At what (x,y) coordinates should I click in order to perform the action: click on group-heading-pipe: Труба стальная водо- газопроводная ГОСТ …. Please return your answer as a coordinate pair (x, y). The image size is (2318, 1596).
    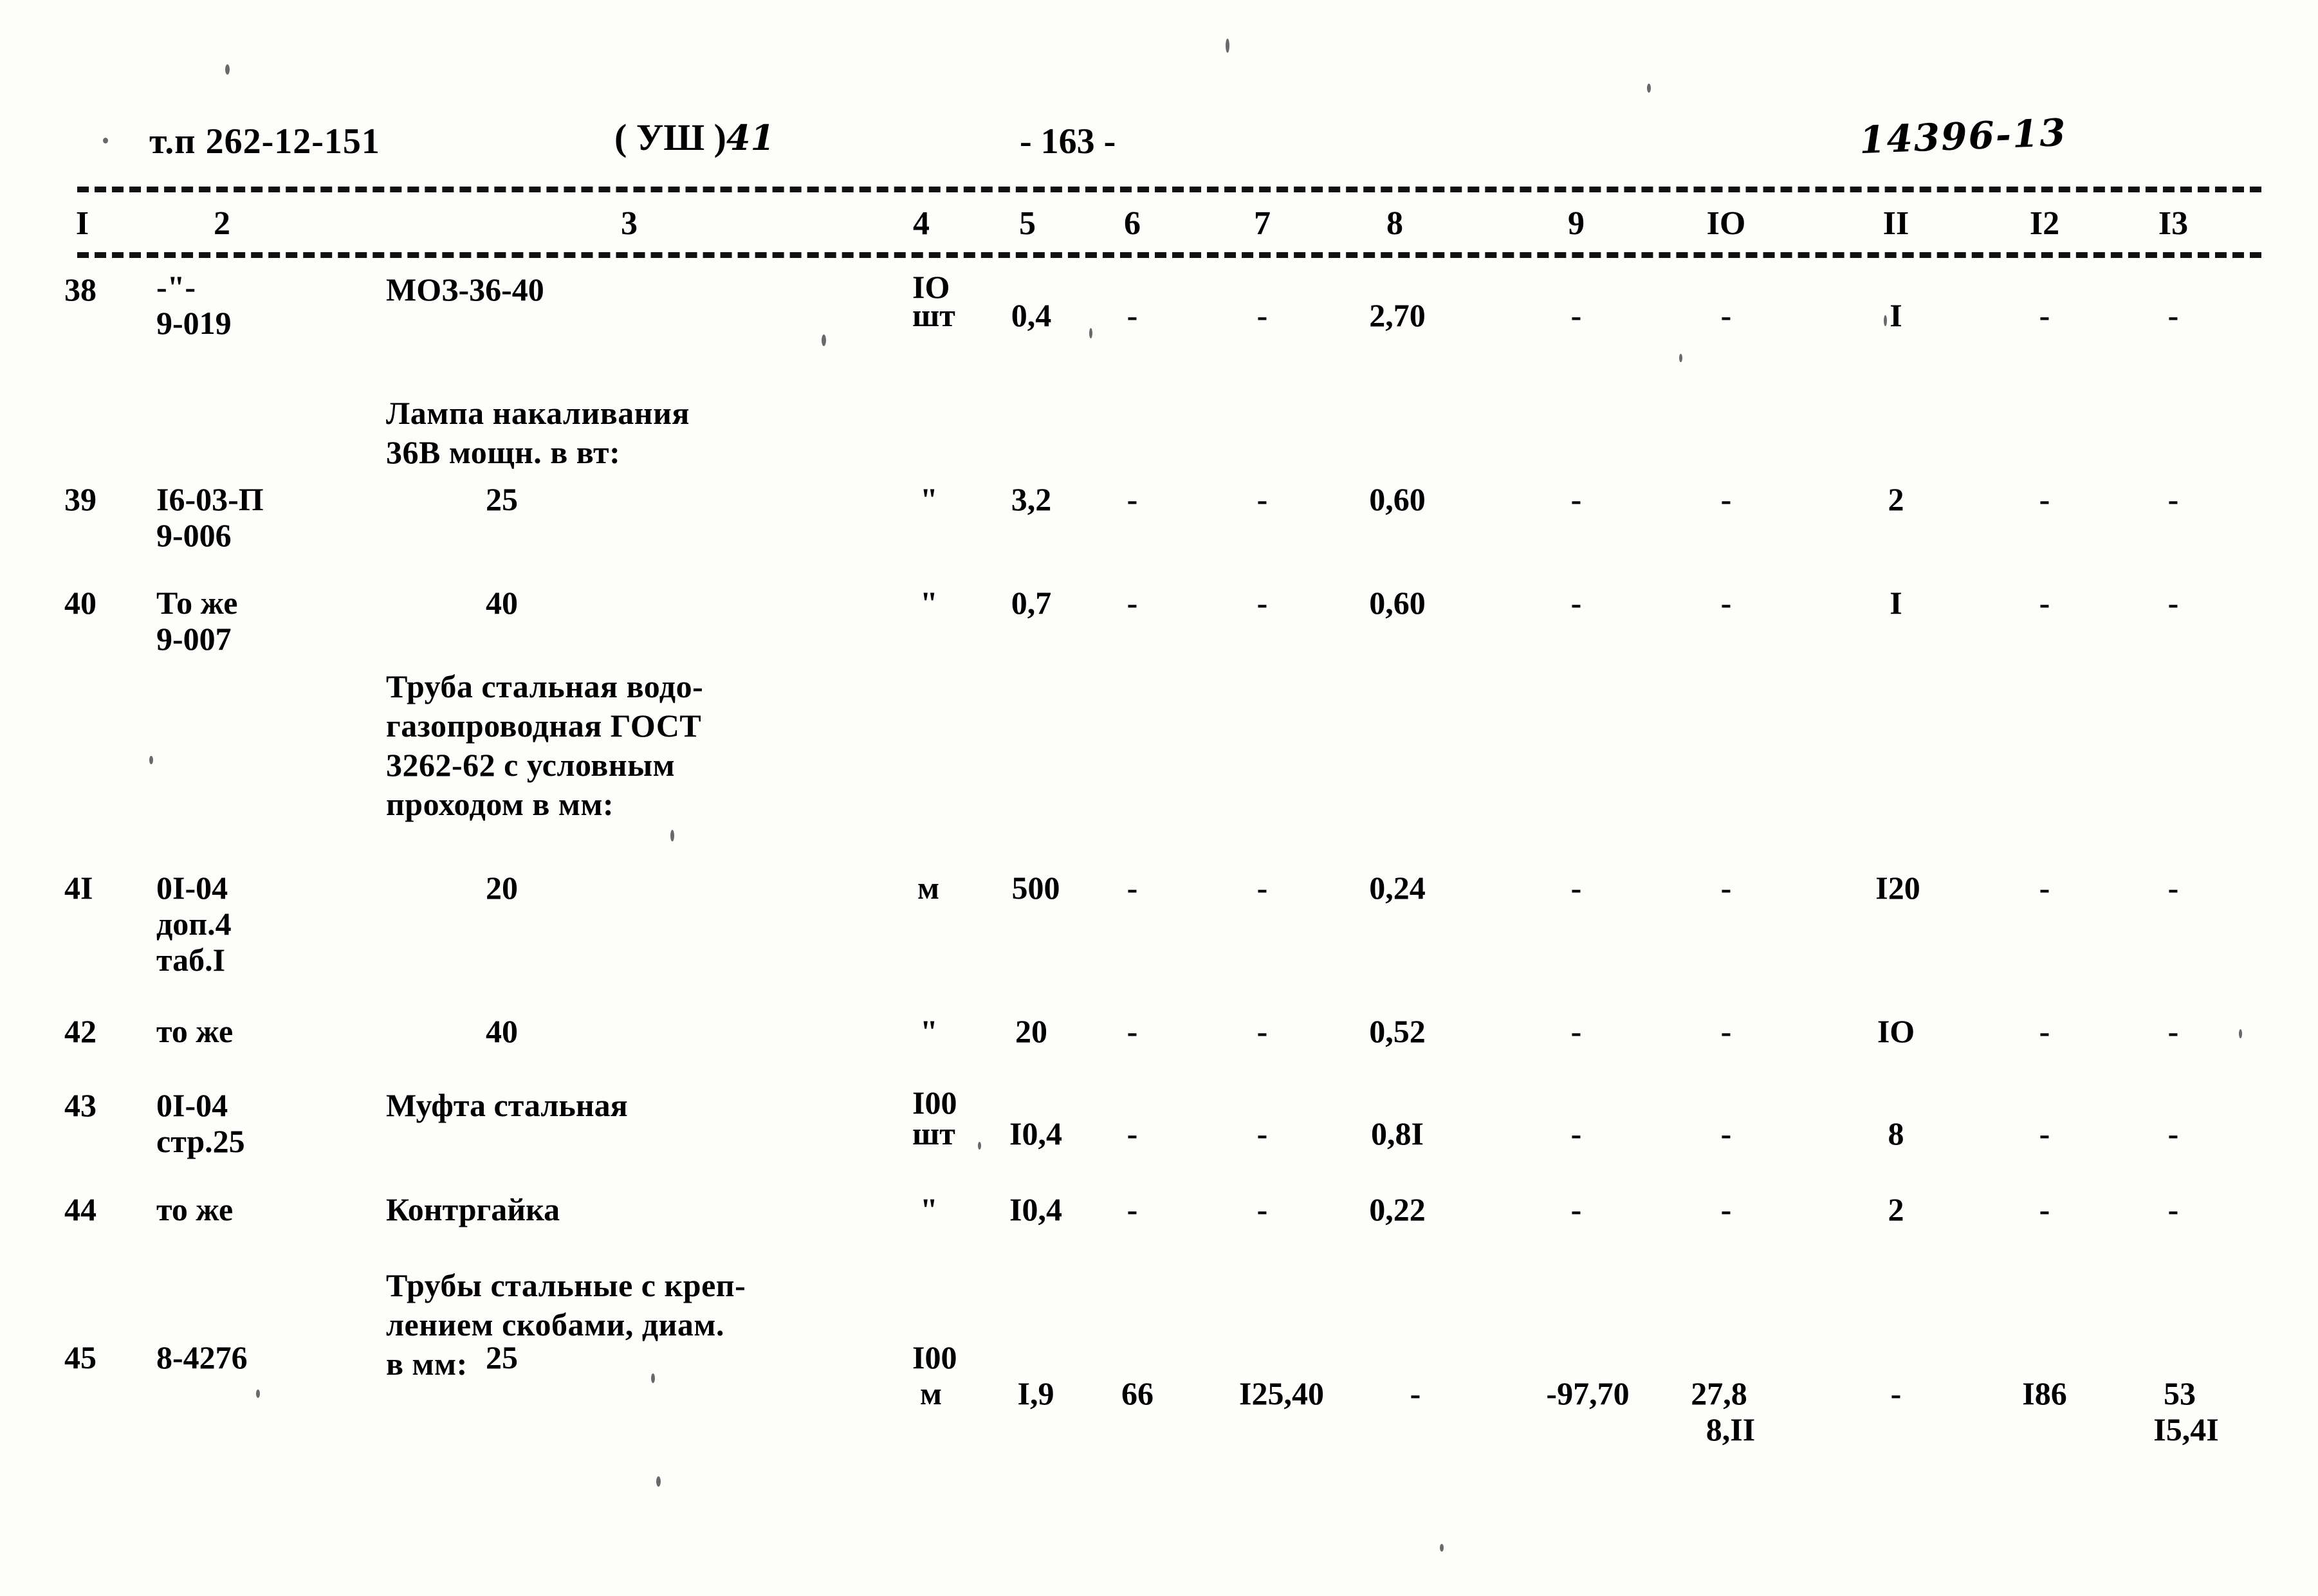
    Looking at the image, I should click on (545, 745).